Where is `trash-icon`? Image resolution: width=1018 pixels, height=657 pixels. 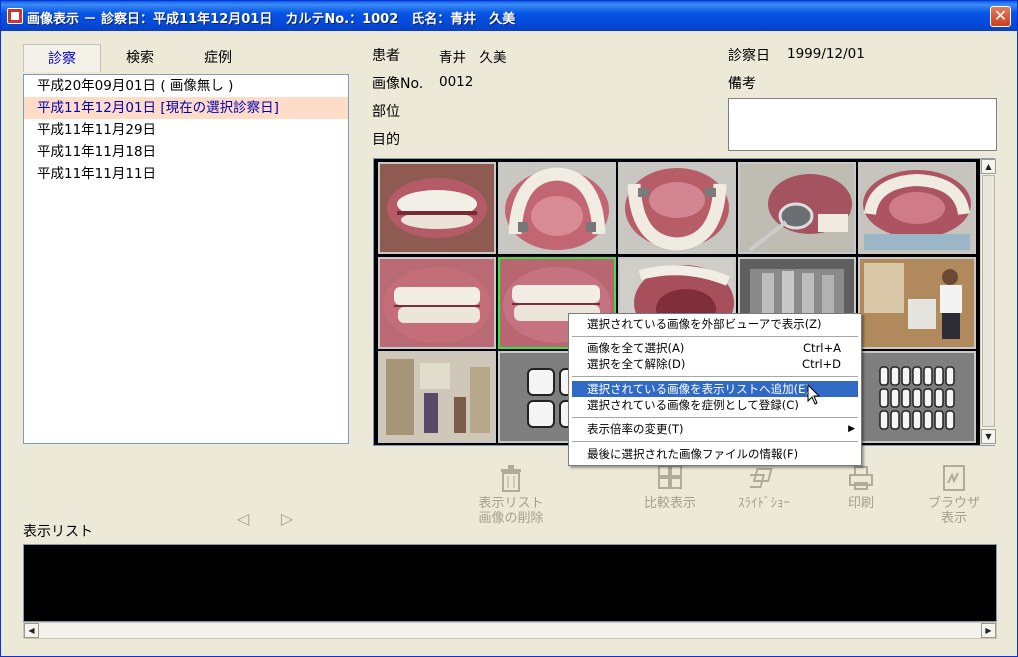
trash-icon is located at coordinates (511, 478).